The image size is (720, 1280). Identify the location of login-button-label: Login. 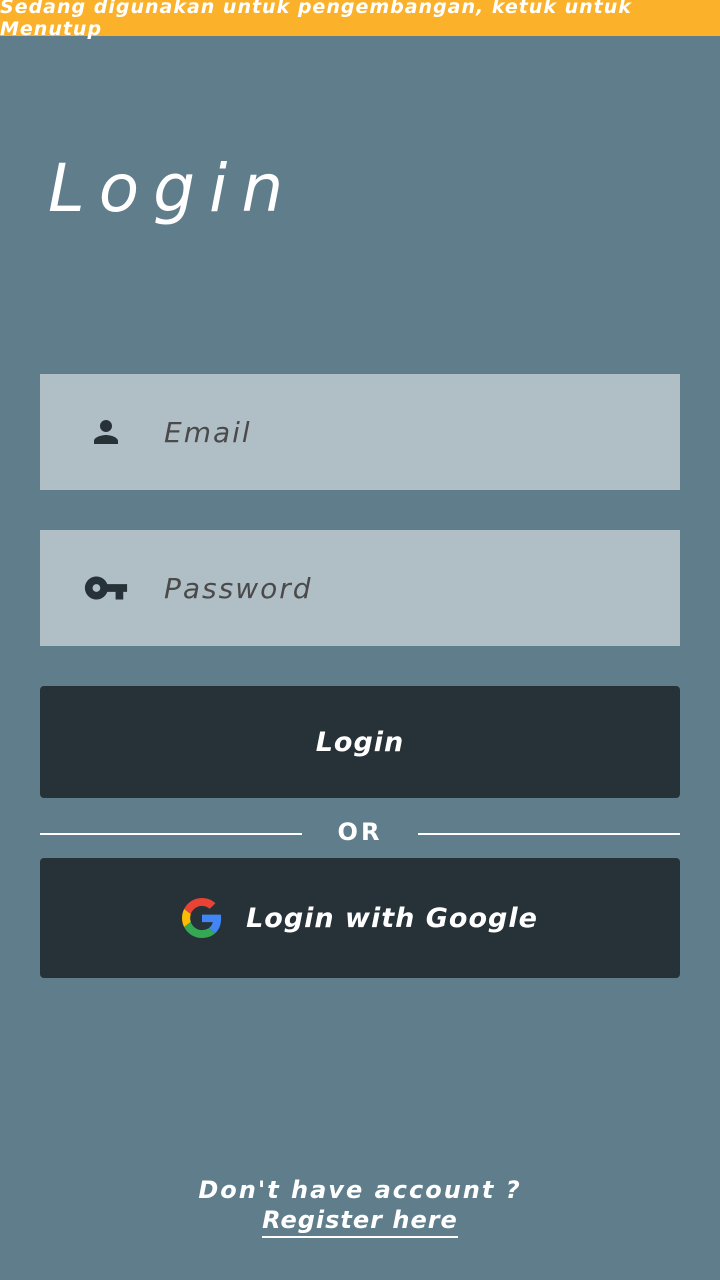
(360, 742).